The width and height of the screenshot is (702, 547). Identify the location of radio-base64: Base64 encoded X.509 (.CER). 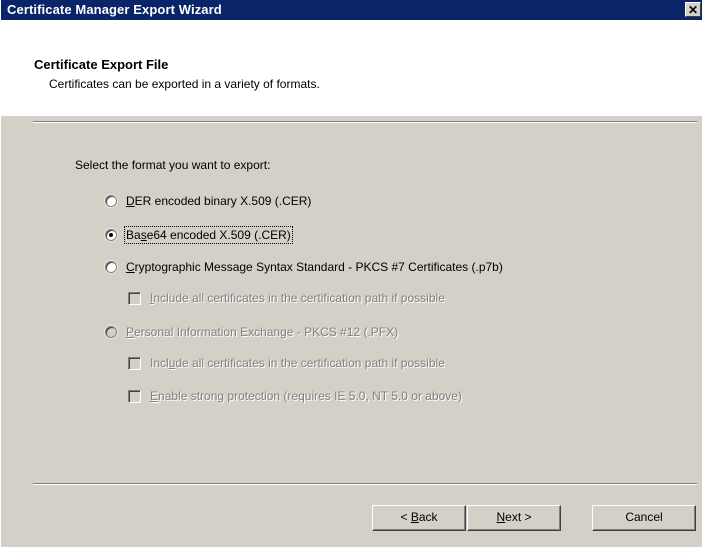
(199, 235).